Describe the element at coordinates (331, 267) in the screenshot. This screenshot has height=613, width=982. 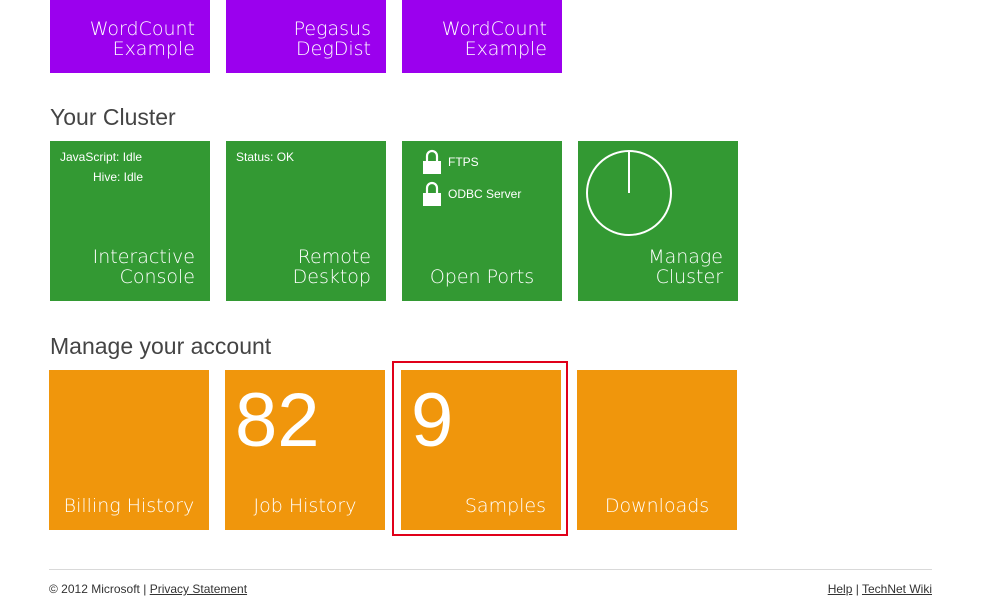
I see `tile-label: Remote Desktop` at that location.